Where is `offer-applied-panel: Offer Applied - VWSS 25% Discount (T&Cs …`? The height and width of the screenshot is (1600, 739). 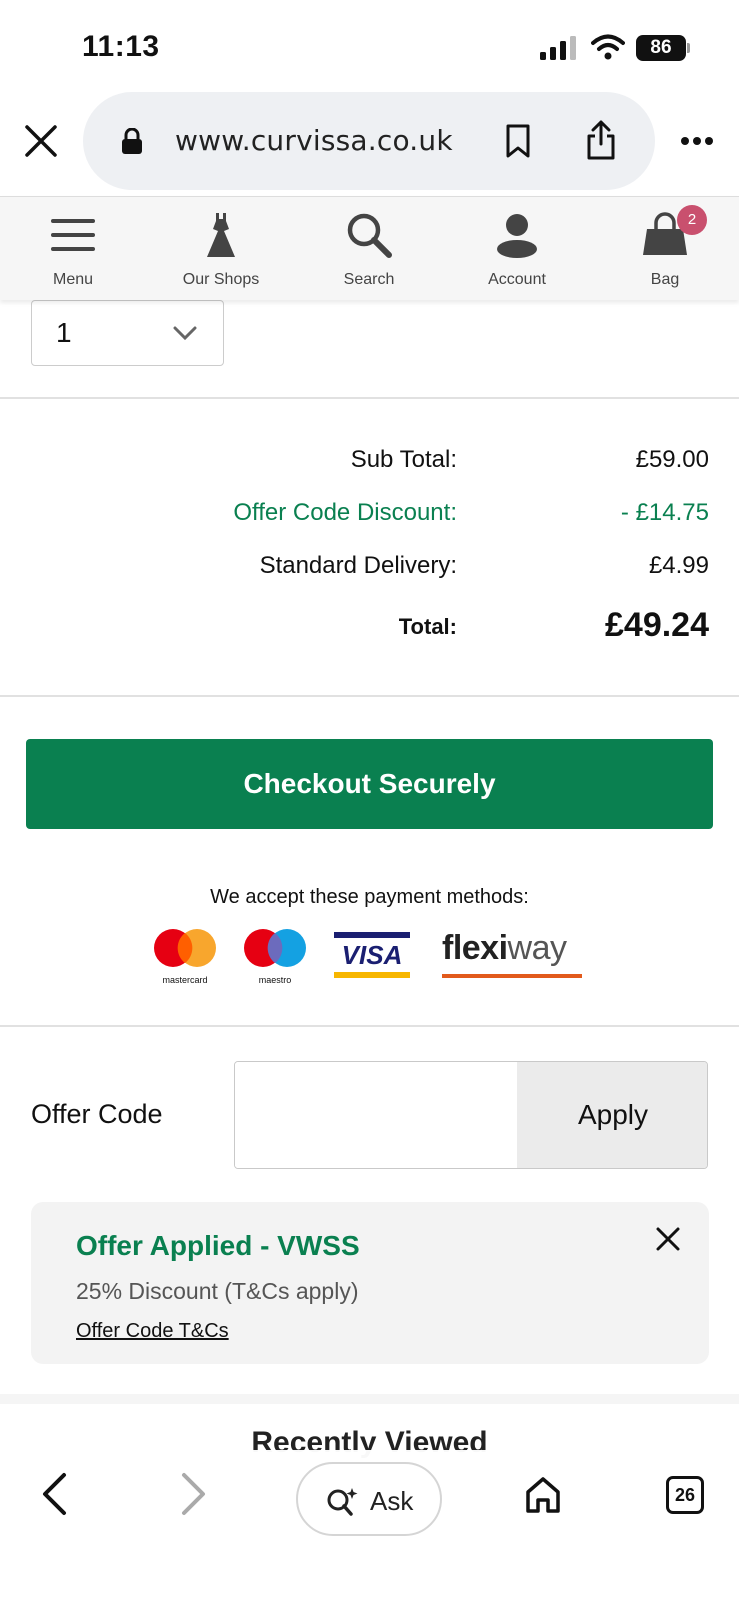 offer-applied-panel: Offer Applied - VWSS 25% Discount (T&Cs … is located at coordinates (370, 1283).